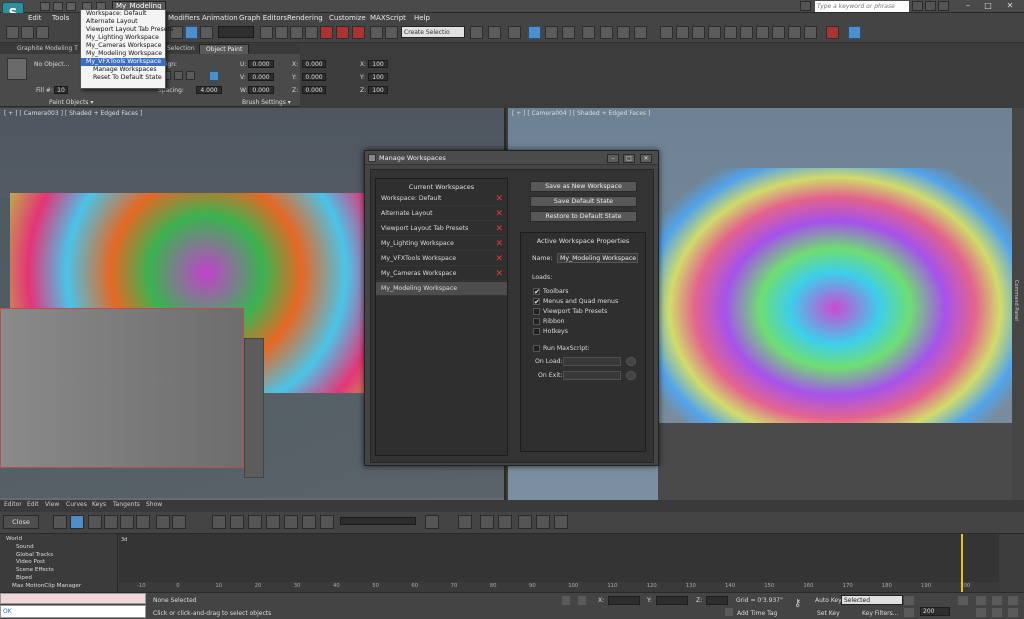  I want to click on link-icon, so click(42, 32).